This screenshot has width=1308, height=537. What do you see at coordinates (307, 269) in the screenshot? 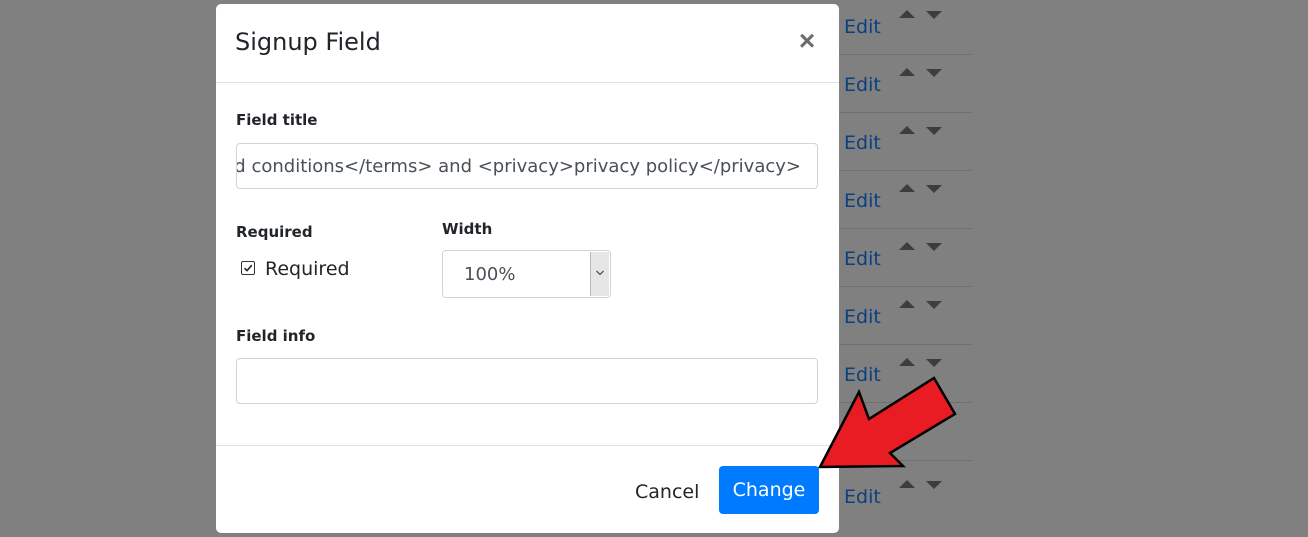
I see `required-checkbox-label: Required` at bounding box center [307, 269].